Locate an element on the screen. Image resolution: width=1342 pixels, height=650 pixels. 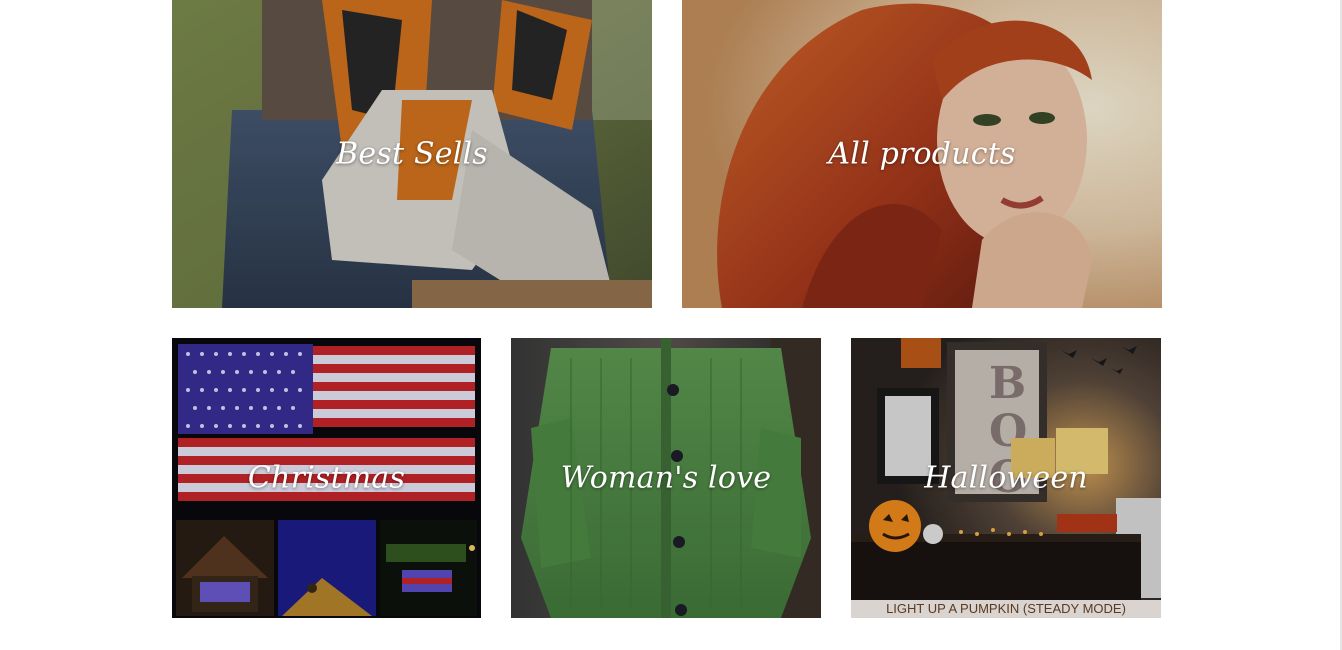
category-label: Halloween is located at coordinates (1006, 478).